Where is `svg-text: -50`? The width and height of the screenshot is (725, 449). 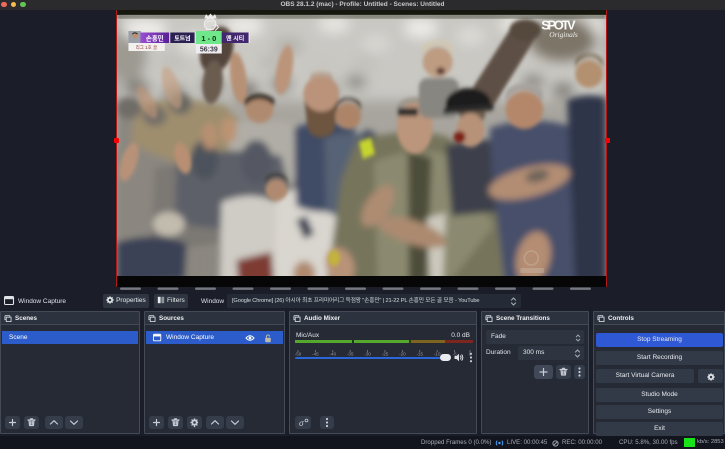
svg-text: -50 is located at coordinates (298, 354).